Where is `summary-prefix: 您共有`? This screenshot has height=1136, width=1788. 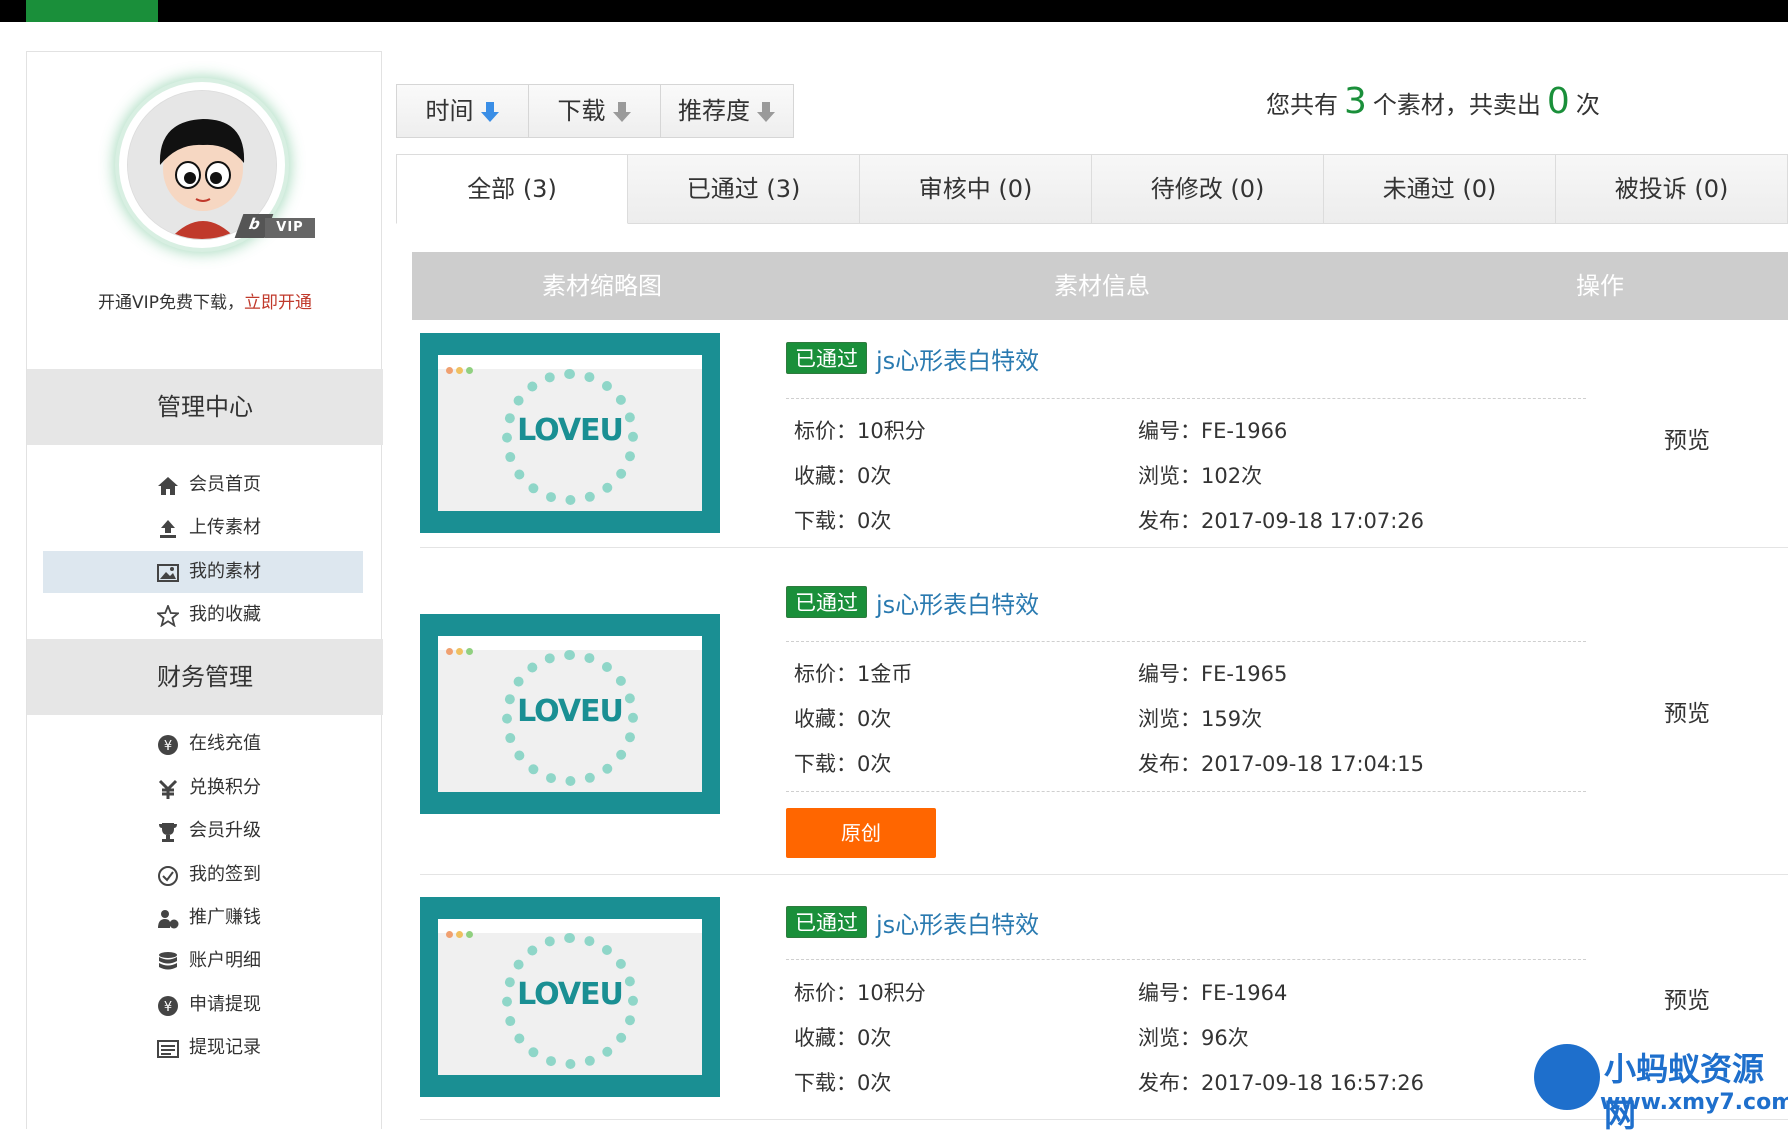
summary-prefix: 您共有 is located at coordinates (1302, 105).